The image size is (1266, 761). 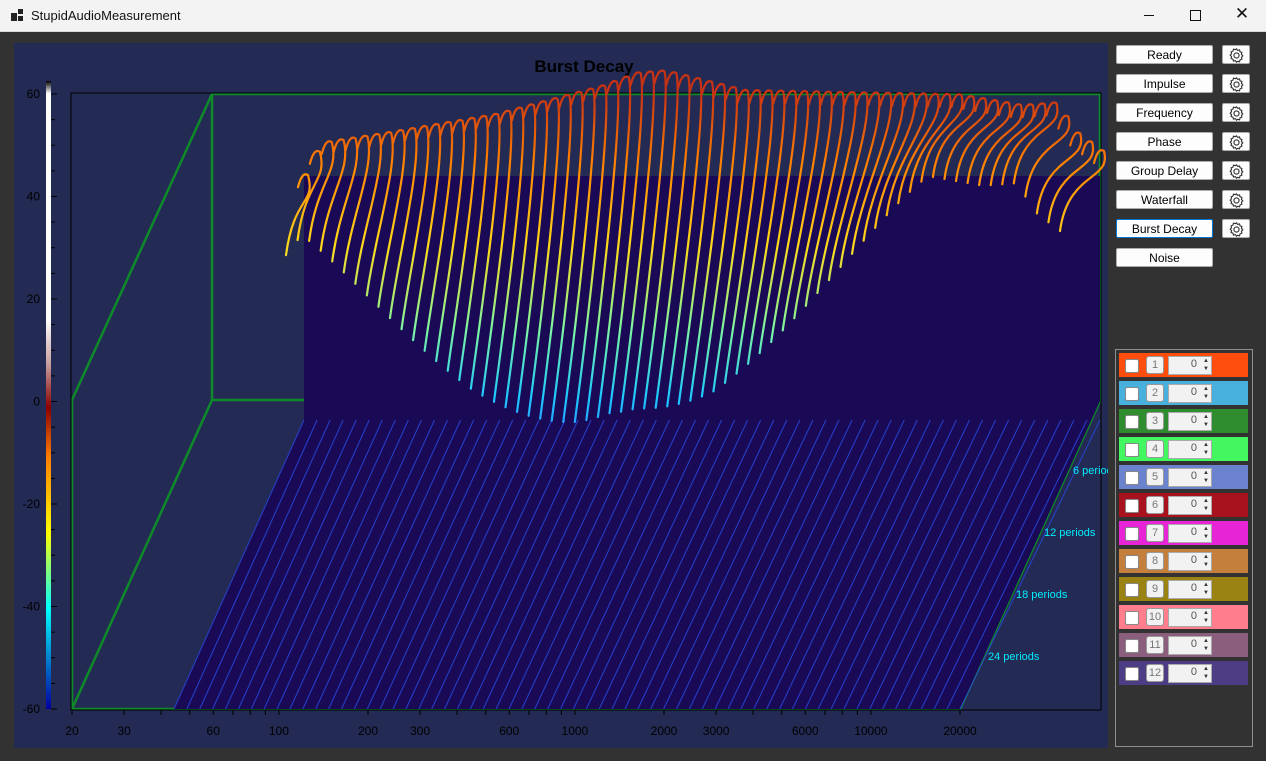 I want to click on channel-number: 10, so click(x=1155, y=617).